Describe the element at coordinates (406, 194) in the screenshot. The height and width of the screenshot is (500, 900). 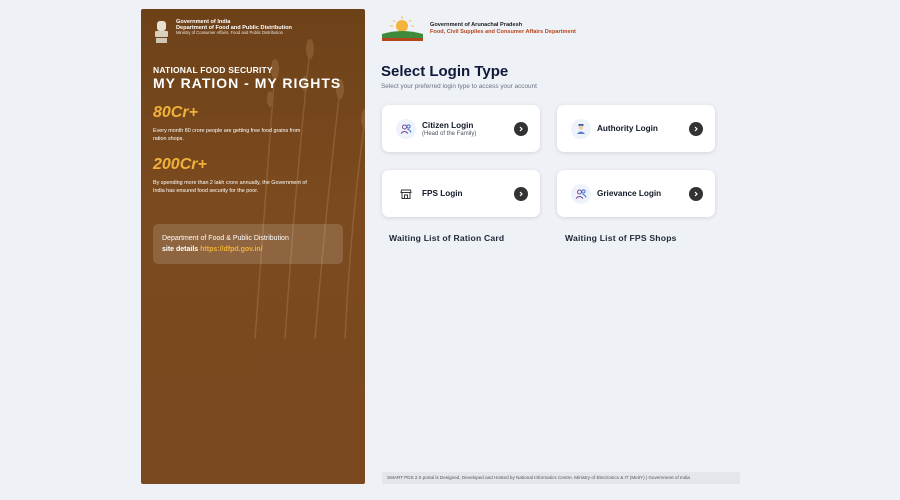
I see `shop-icon` at that location.